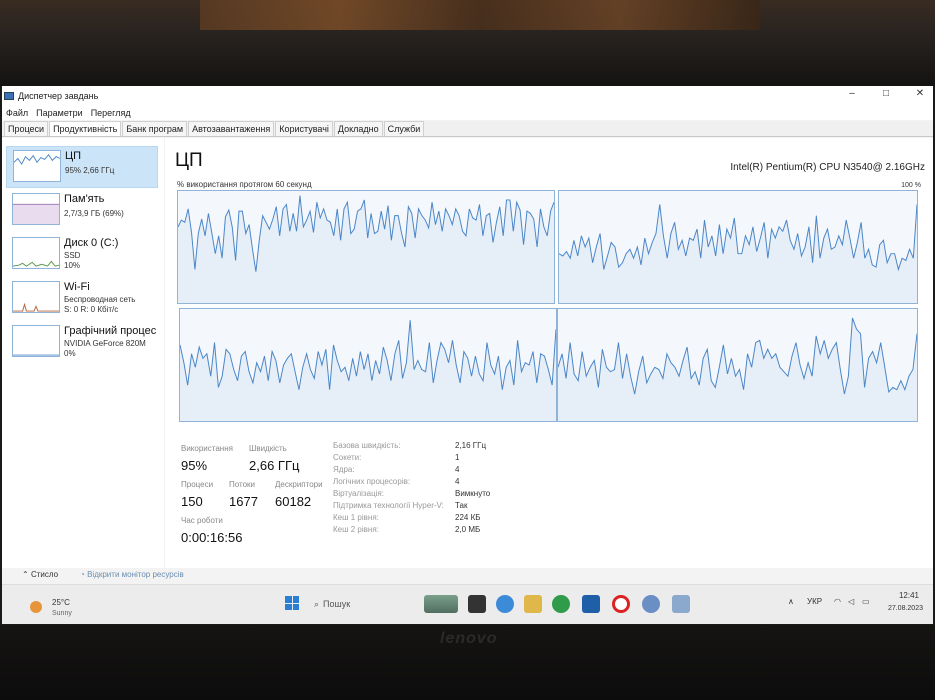  I want to click on sidebar-item-wifi: Wi-Fi Беспроводная сеть S: 0 R: 0 Кбіт/с, so click(82, 299).